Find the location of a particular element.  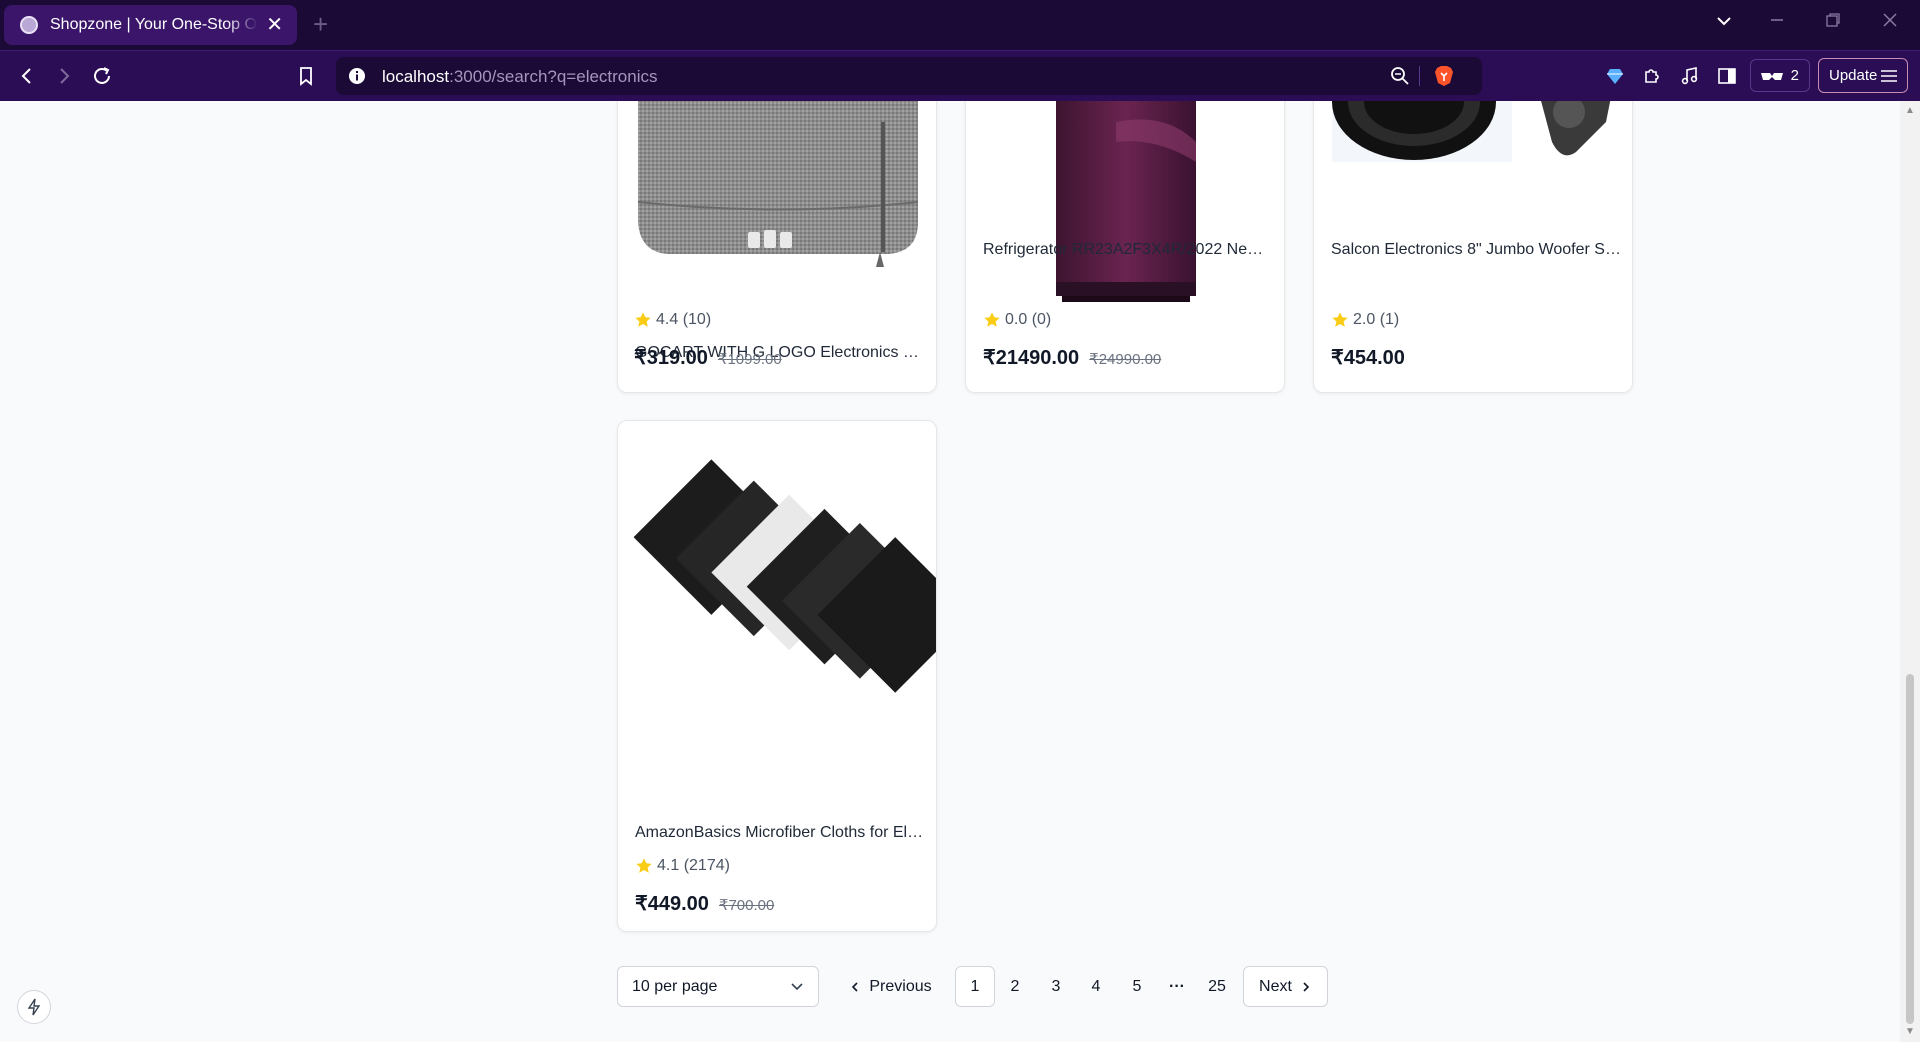

rating-text: 4.1 (2174) is located at coordinates (693, 865).